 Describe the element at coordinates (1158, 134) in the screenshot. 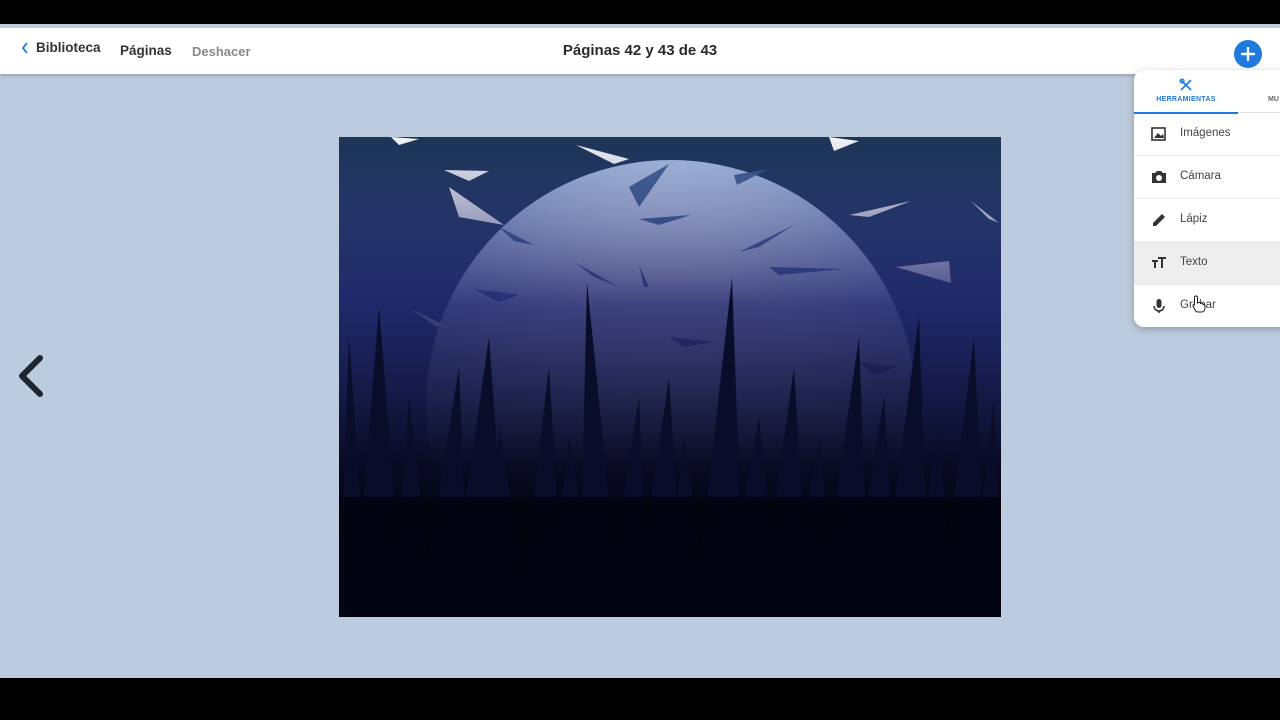

I see `image-icon` at that location.